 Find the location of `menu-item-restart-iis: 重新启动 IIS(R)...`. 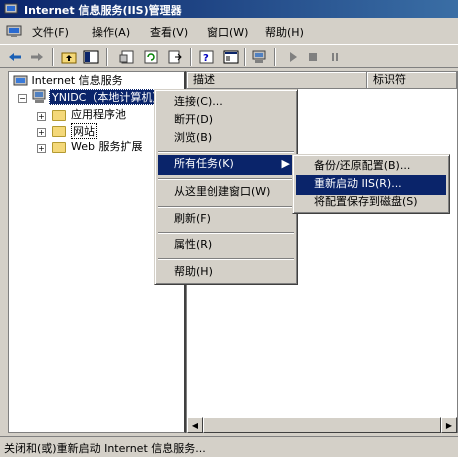

menu-item-restart-iis: 重新启动 IIS(R)... is located at coordinates (371, 185).